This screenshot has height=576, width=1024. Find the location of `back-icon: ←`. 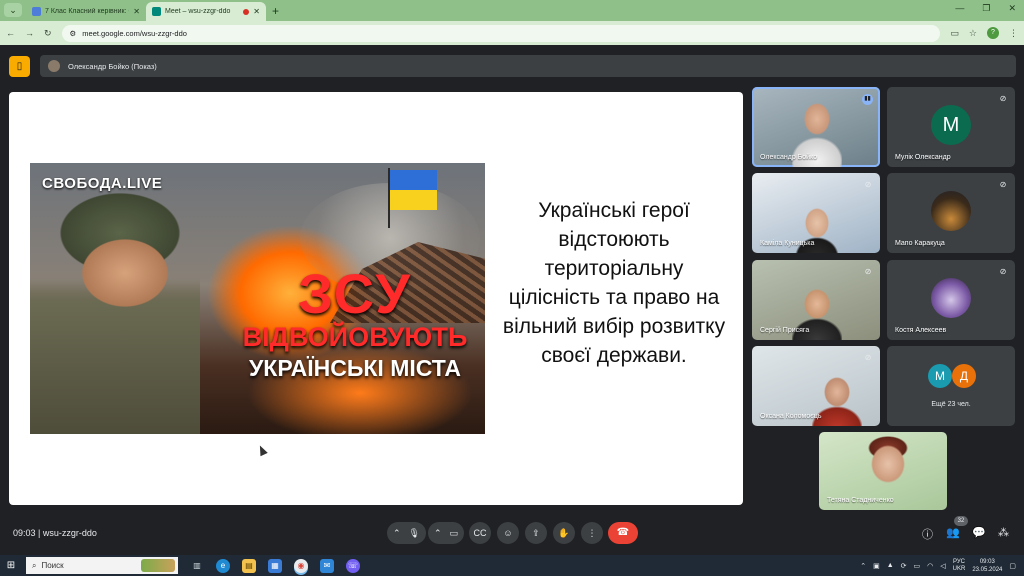

back-icon: ← is located at coordinates (10, 33).